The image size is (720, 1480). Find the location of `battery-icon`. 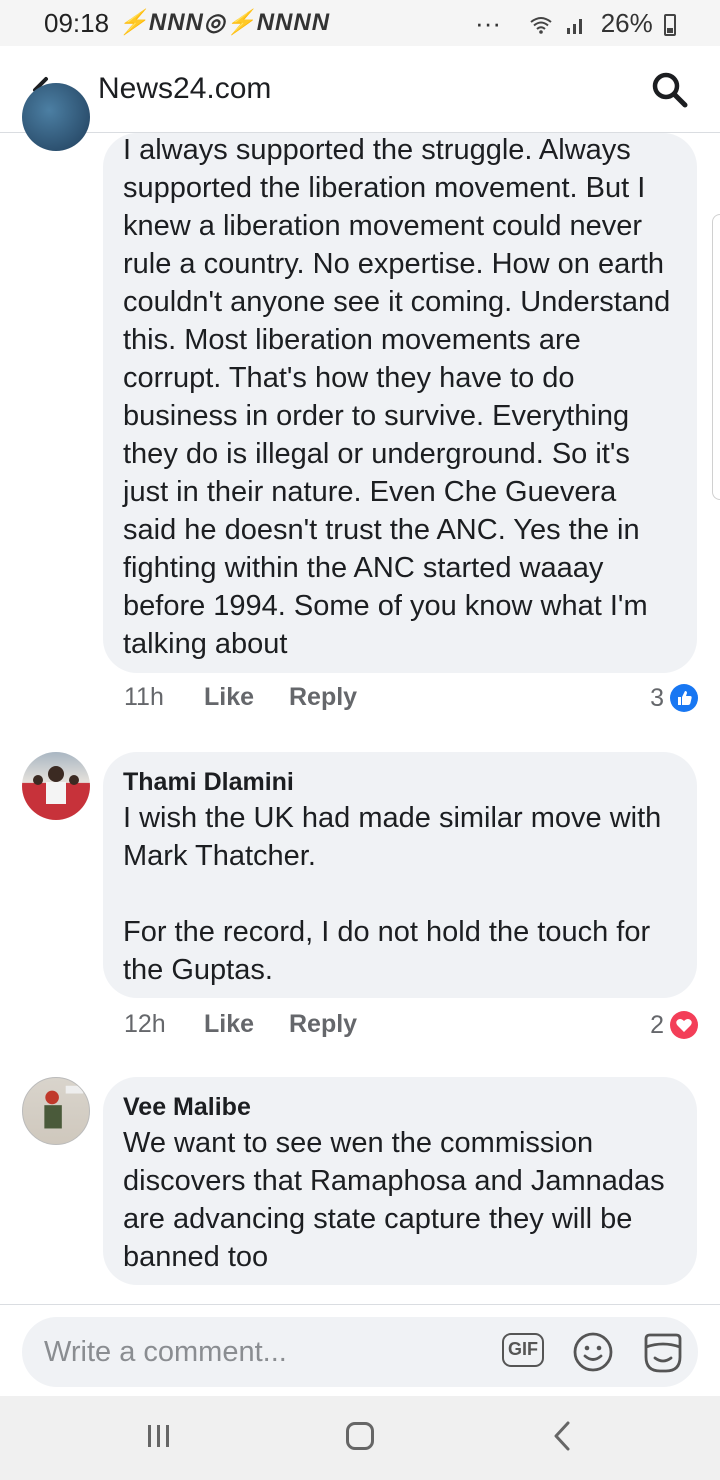

battery-icon is located at coordinates (670, 25).